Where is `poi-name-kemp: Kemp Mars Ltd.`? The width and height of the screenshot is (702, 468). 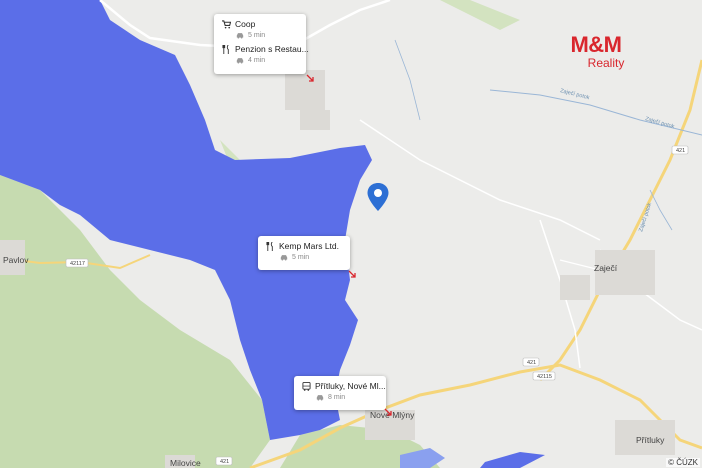
poi-name-kemp: Kemp Mars Ltd. is located at coordinates (309, 246).